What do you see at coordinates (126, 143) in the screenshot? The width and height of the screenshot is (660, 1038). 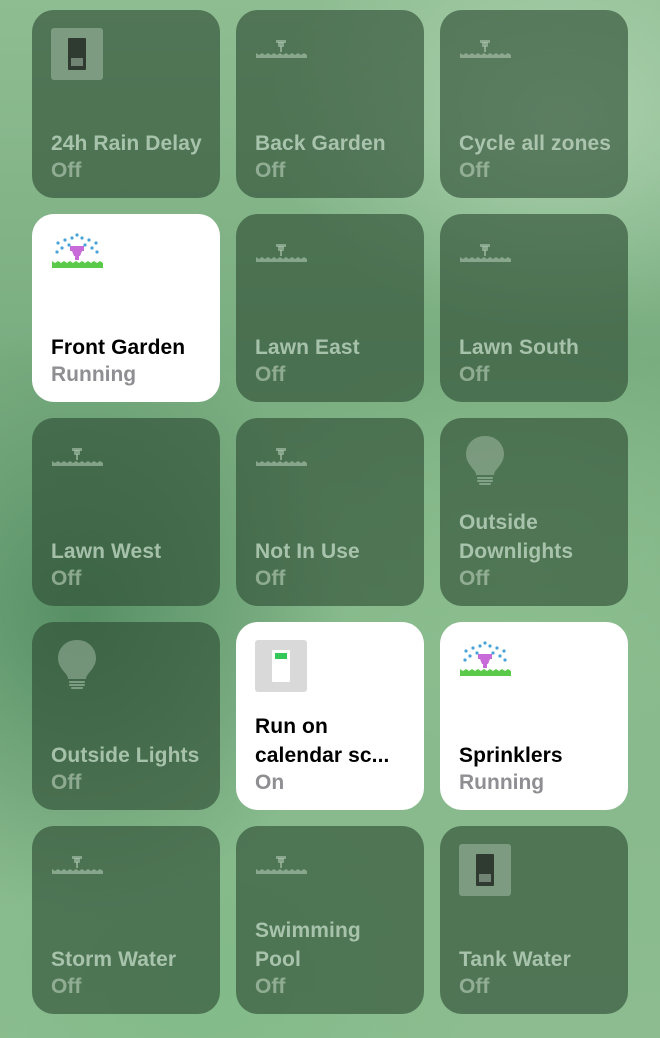 I see `accessory-name: 24h Rain Delay` at bounding box center [126, 143].